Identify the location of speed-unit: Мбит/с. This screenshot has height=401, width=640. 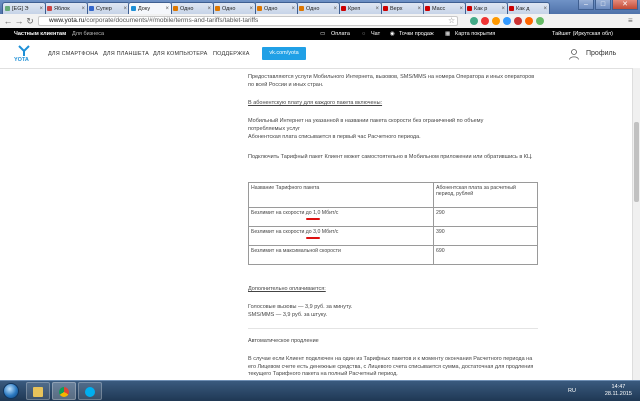
(329, 213).